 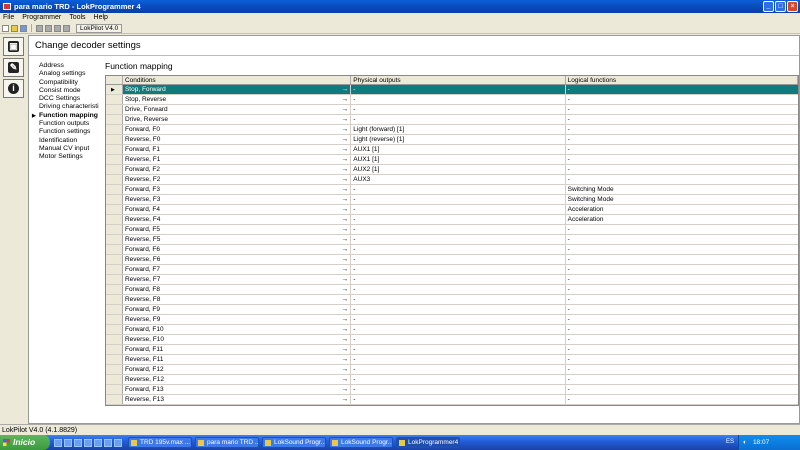 What do you see at coordinates (237, 139) in the screenshot?
I see `cell-condition: Reverse, F0 →` at bounding box center [237, 139].